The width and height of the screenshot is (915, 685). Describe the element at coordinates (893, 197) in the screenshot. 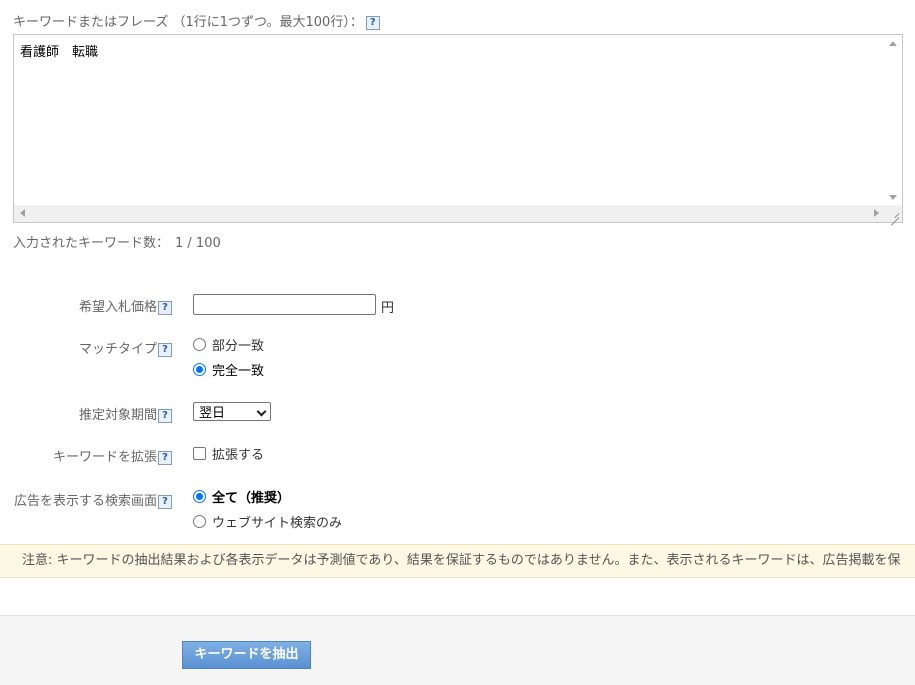

I see `scroll-down-arrow-icon` at that location.